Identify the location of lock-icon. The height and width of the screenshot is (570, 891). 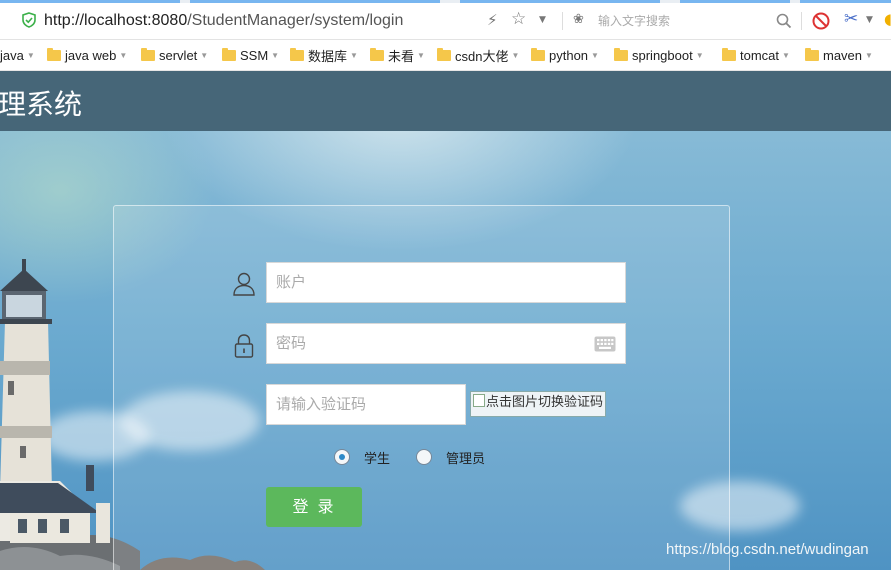
(244, 346).